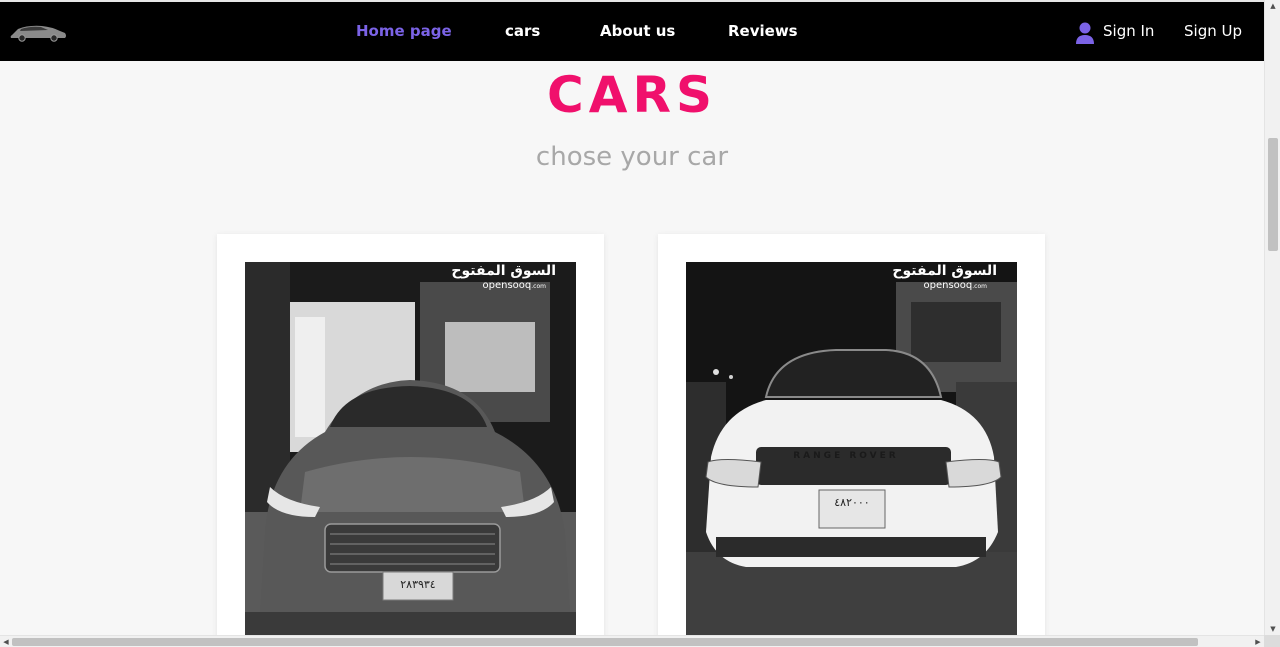  What do you see at coordinates (637, 31) in the screenshot?
I see `nav-link-about: About us` at bounding box center [637, 31].